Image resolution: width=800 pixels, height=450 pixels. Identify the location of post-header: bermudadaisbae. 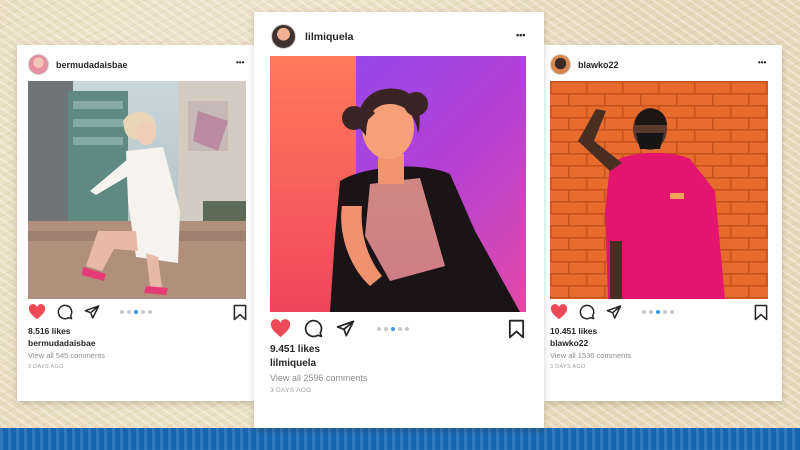
(78, 64).